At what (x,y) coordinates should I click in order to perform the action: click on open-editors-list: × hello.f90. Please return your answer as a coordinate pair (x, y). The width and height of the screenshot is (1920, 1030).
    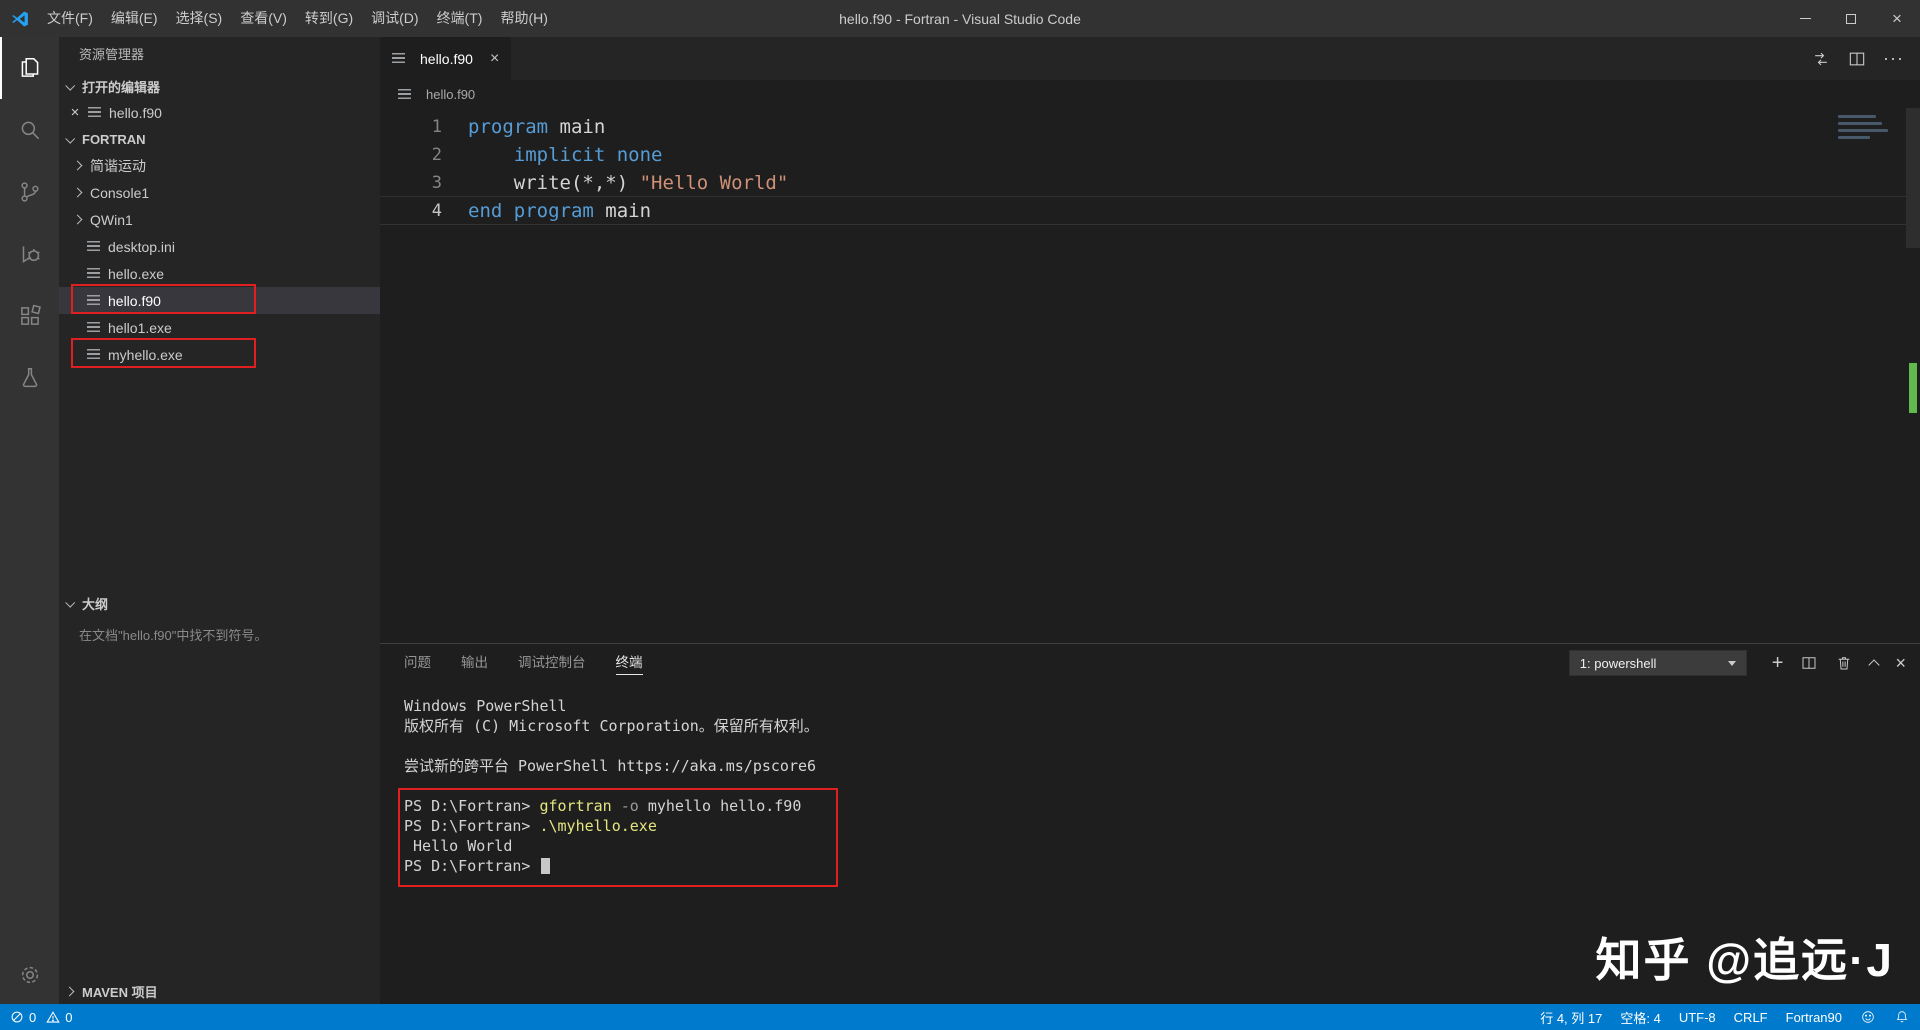
    Looking at the image, I should click on (219, 112).